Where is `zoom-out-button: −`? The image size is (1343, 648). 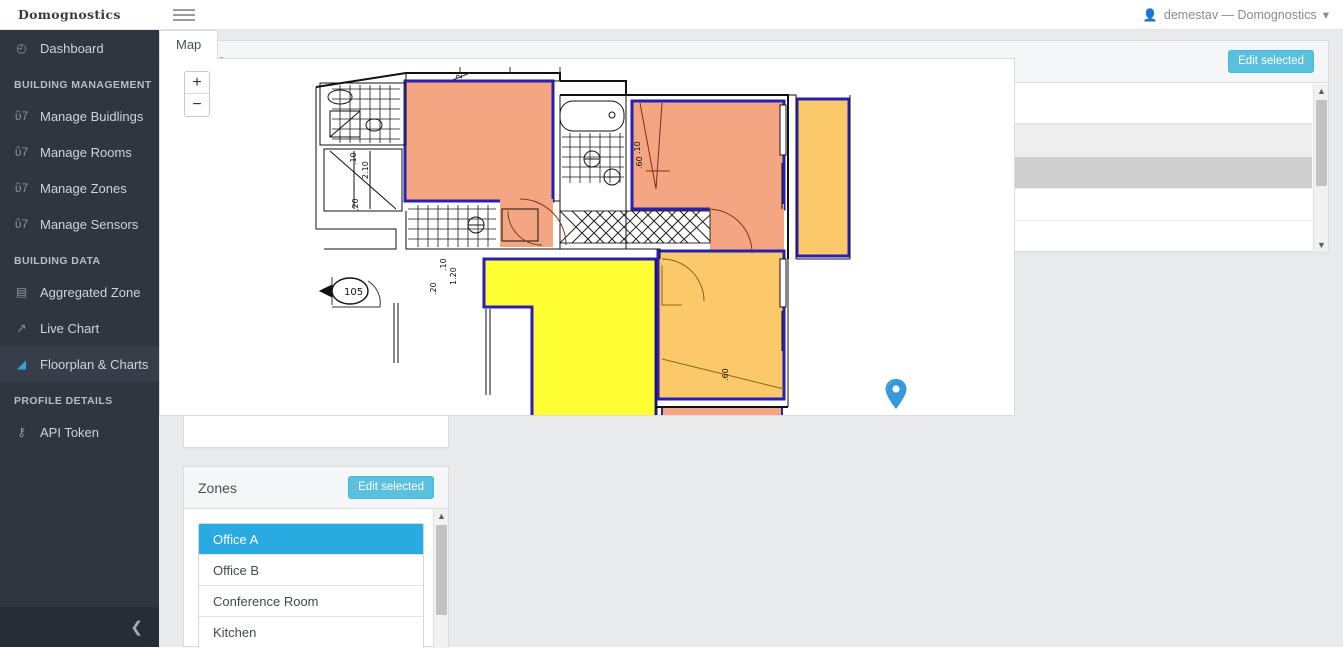 zoom-out-button: − is located at coordinates (197, 105).